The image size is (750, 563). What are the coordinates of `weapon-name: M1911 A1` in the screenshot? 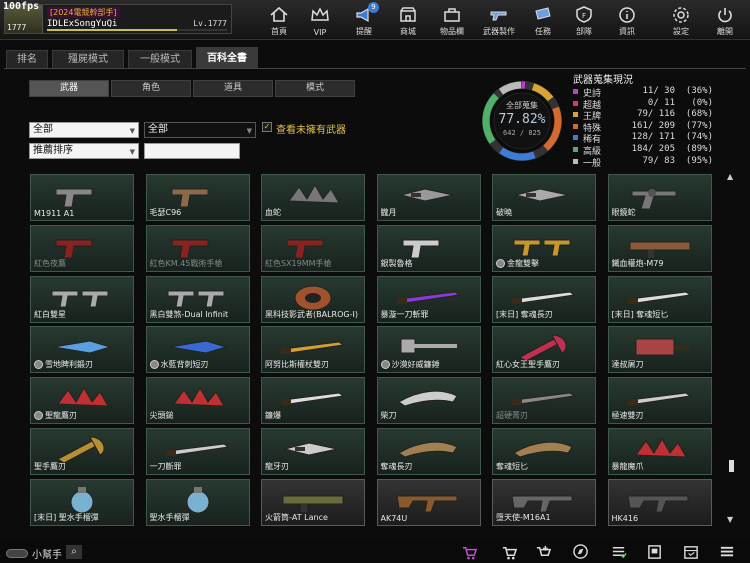 It's located at (54, 213).